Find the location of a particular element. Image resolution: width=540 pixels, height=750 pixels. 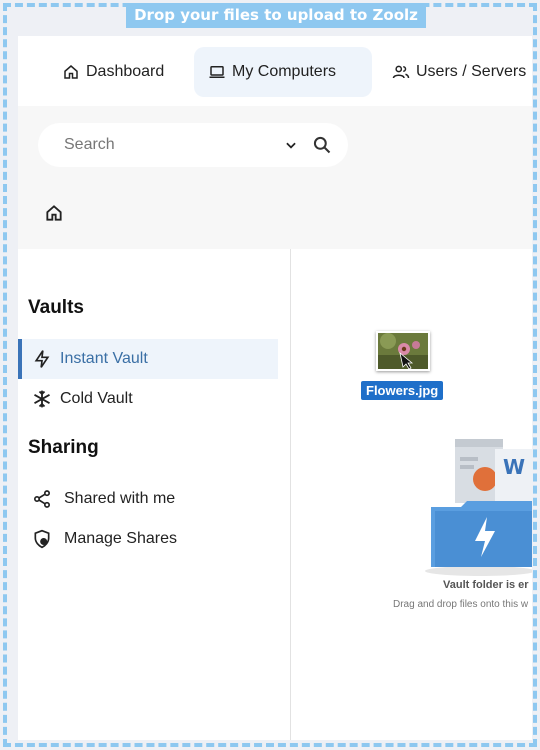

breadcrumb-home-icon is located at coordinates (54, 213).